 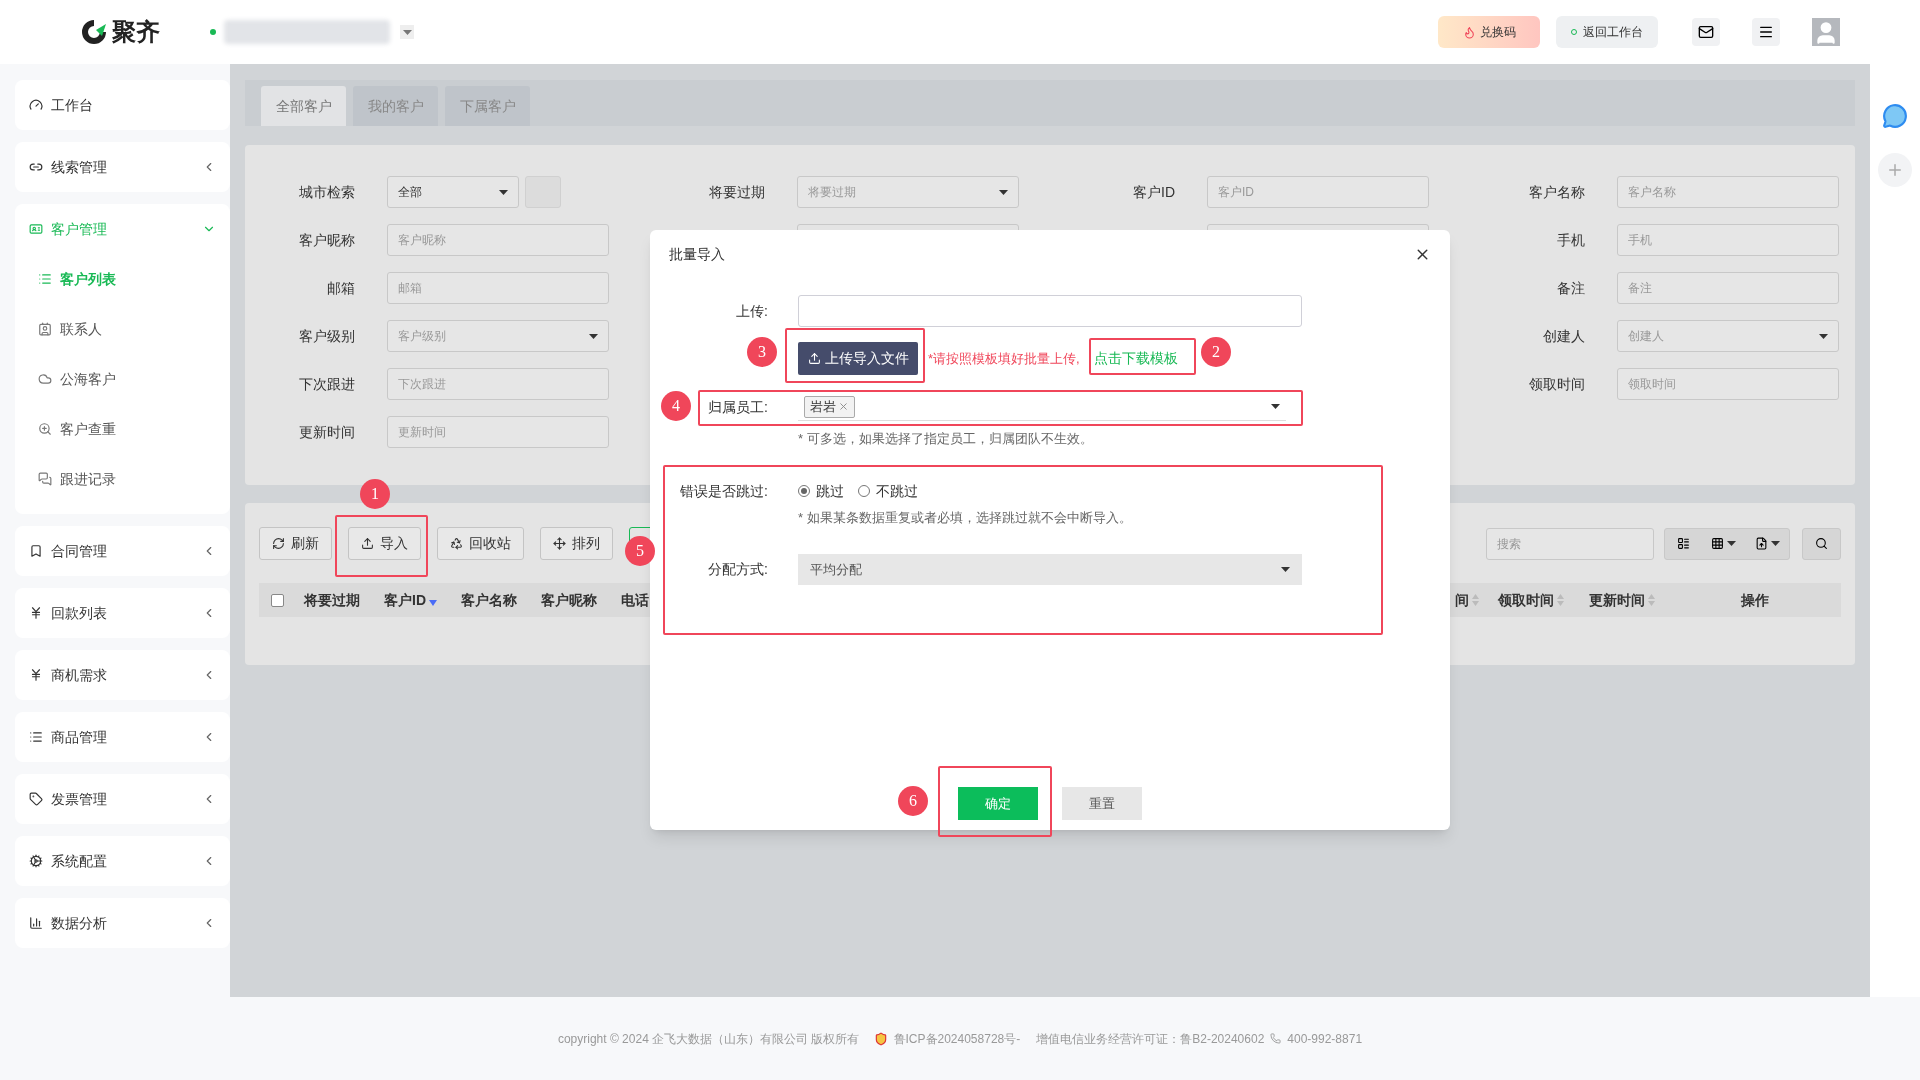 What do you see at coordinates (1717, 543) in the screenshot?
I see `grid-icon` at bounding box center [1717, 543].